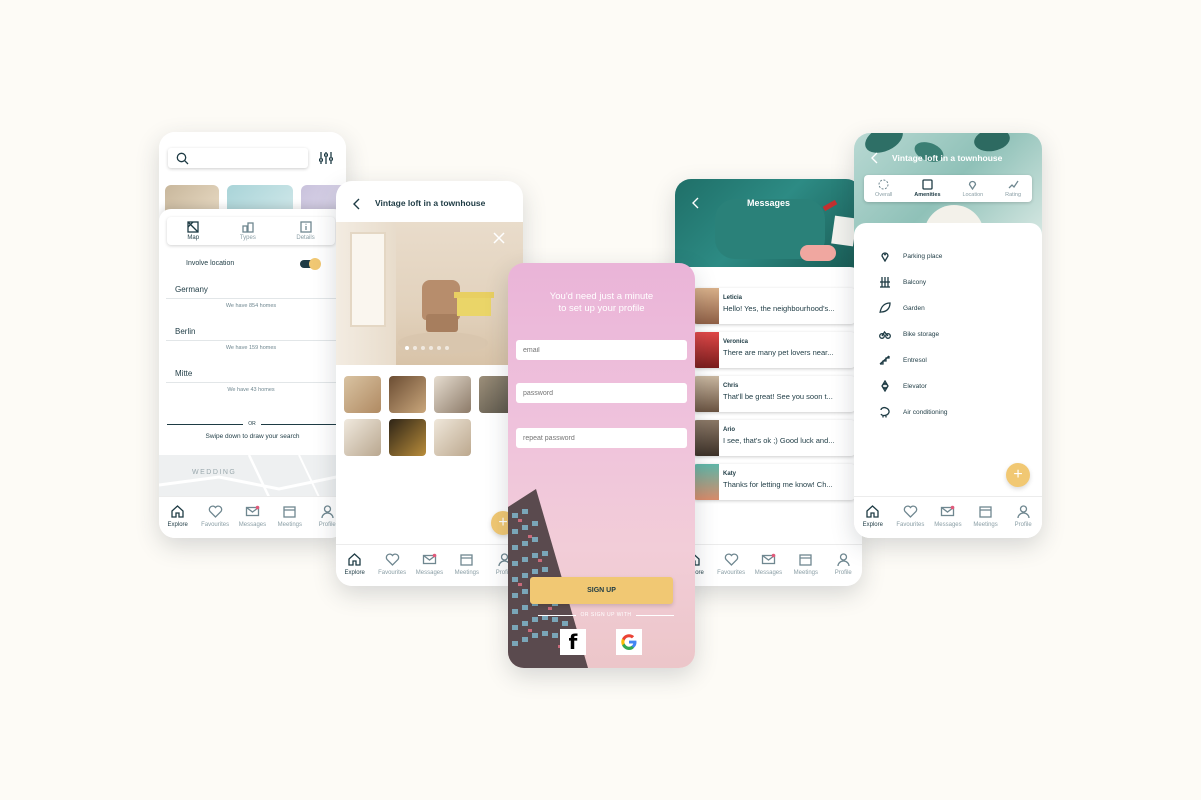 This screenshot has height=800, width=1201. What do you see at coordinates (251, 381) in the screenshot?
I see `location-item-mitte: Mitte We have 43 homes` at bounding box center [251, 381].